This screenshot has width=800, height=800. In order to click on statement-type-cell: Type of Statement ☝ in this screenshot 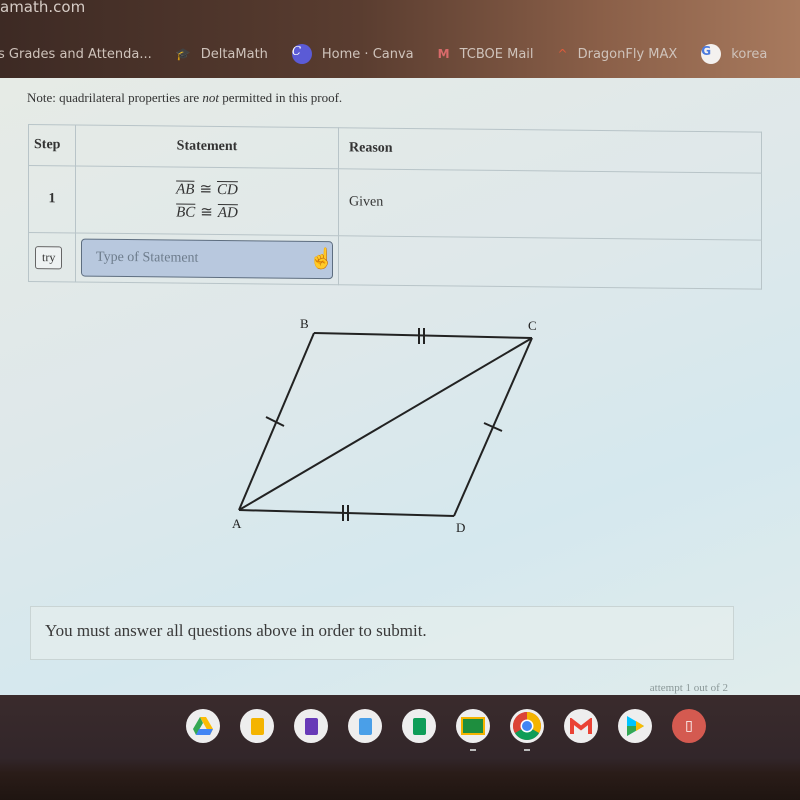, I will do `click(207, 258)`.